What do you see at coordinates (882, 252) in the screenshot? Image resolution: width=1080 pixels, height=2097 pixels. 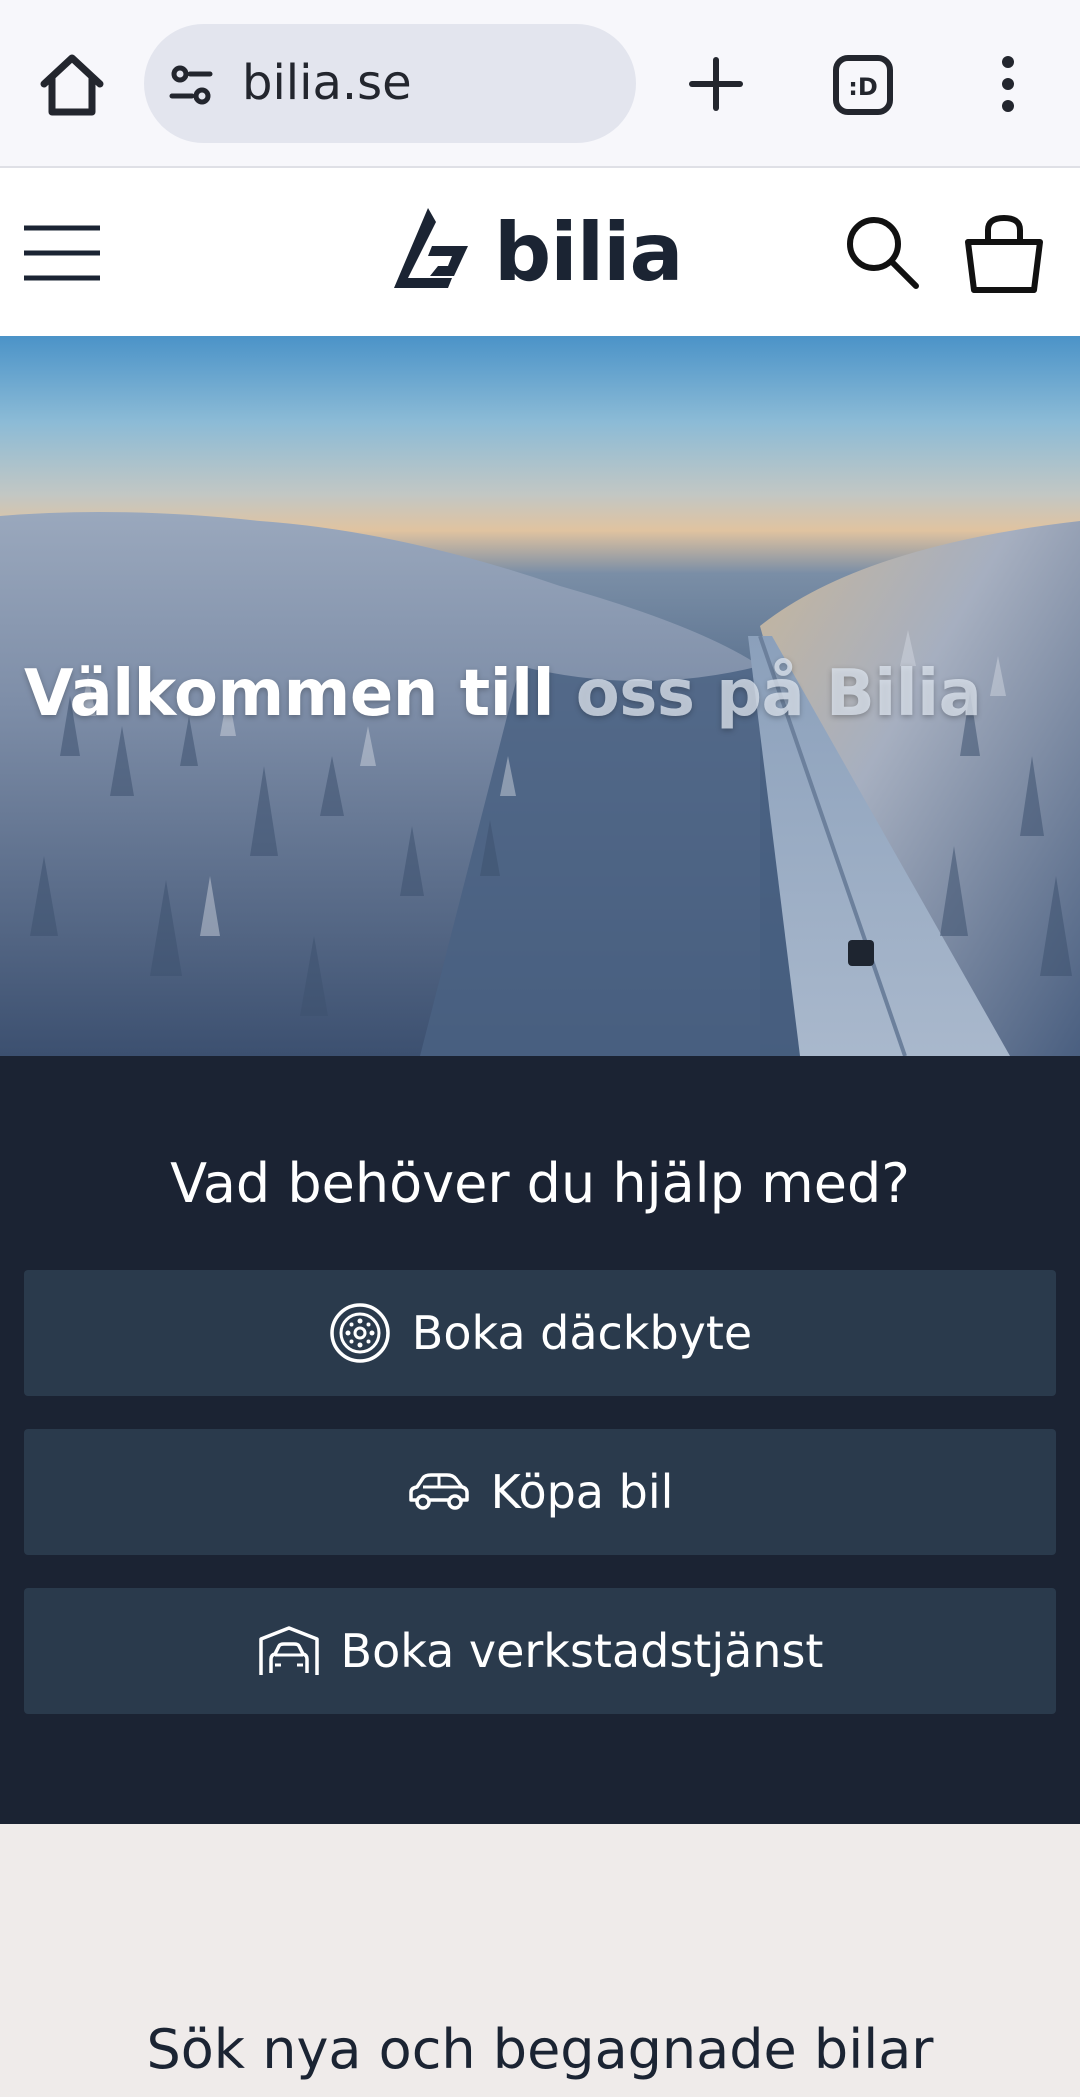 I see `search-icon` at bounding box center [882, 252].